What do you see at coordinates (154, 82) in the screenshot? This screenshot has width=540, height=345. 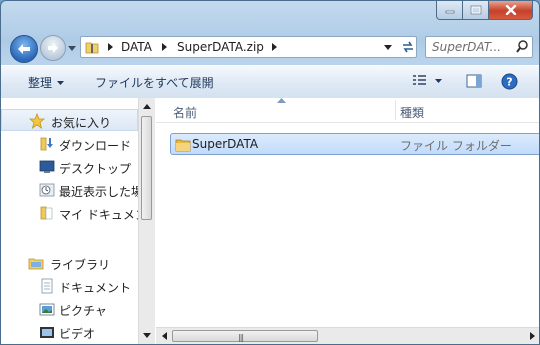 I see `extract-all-button: ファイルをすべて展開` at bounding box center [154, 82].